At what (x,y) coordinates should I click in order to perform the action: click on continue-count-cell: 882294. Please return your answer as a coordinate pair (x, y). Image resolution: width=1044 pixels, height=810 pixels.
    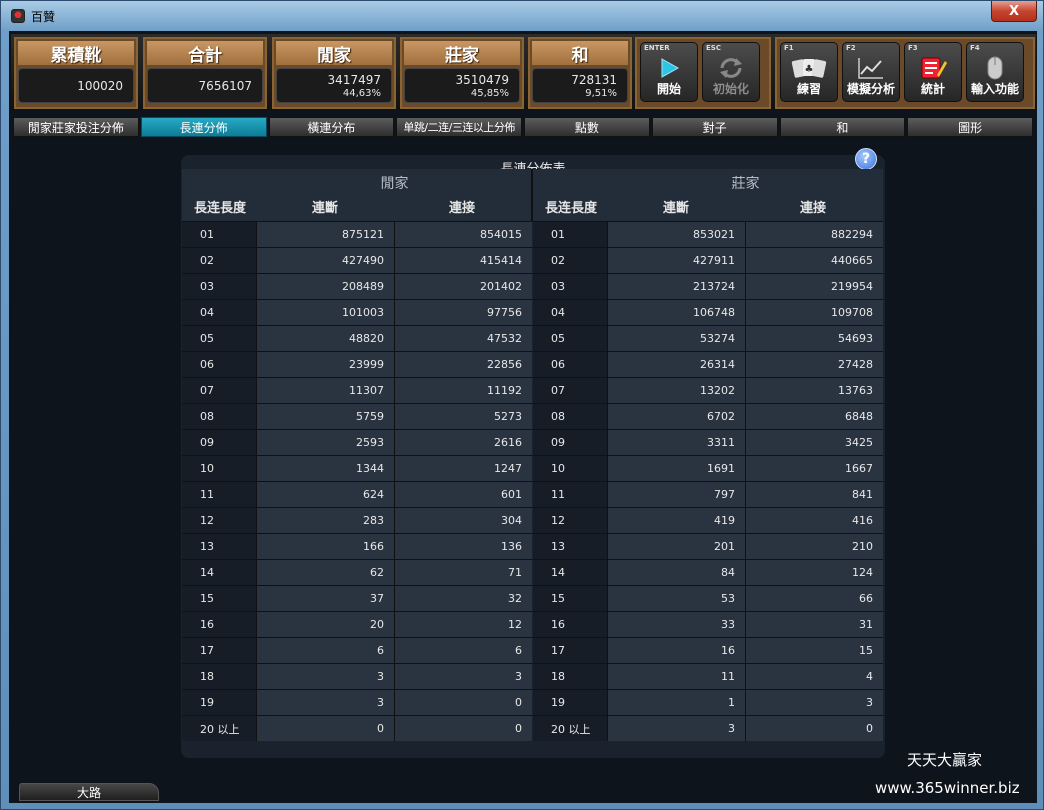
    Looking at the image, I should click on (814, 234).